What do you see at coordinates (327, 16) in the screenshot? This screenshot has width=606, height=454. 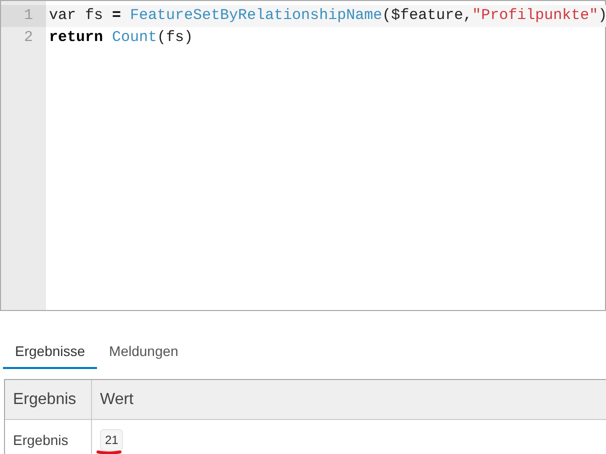 I see `code-line: var fs = FeatureSetByRelationshipName($feature,"Profilpunkte")` at bounding box center [327, 16].